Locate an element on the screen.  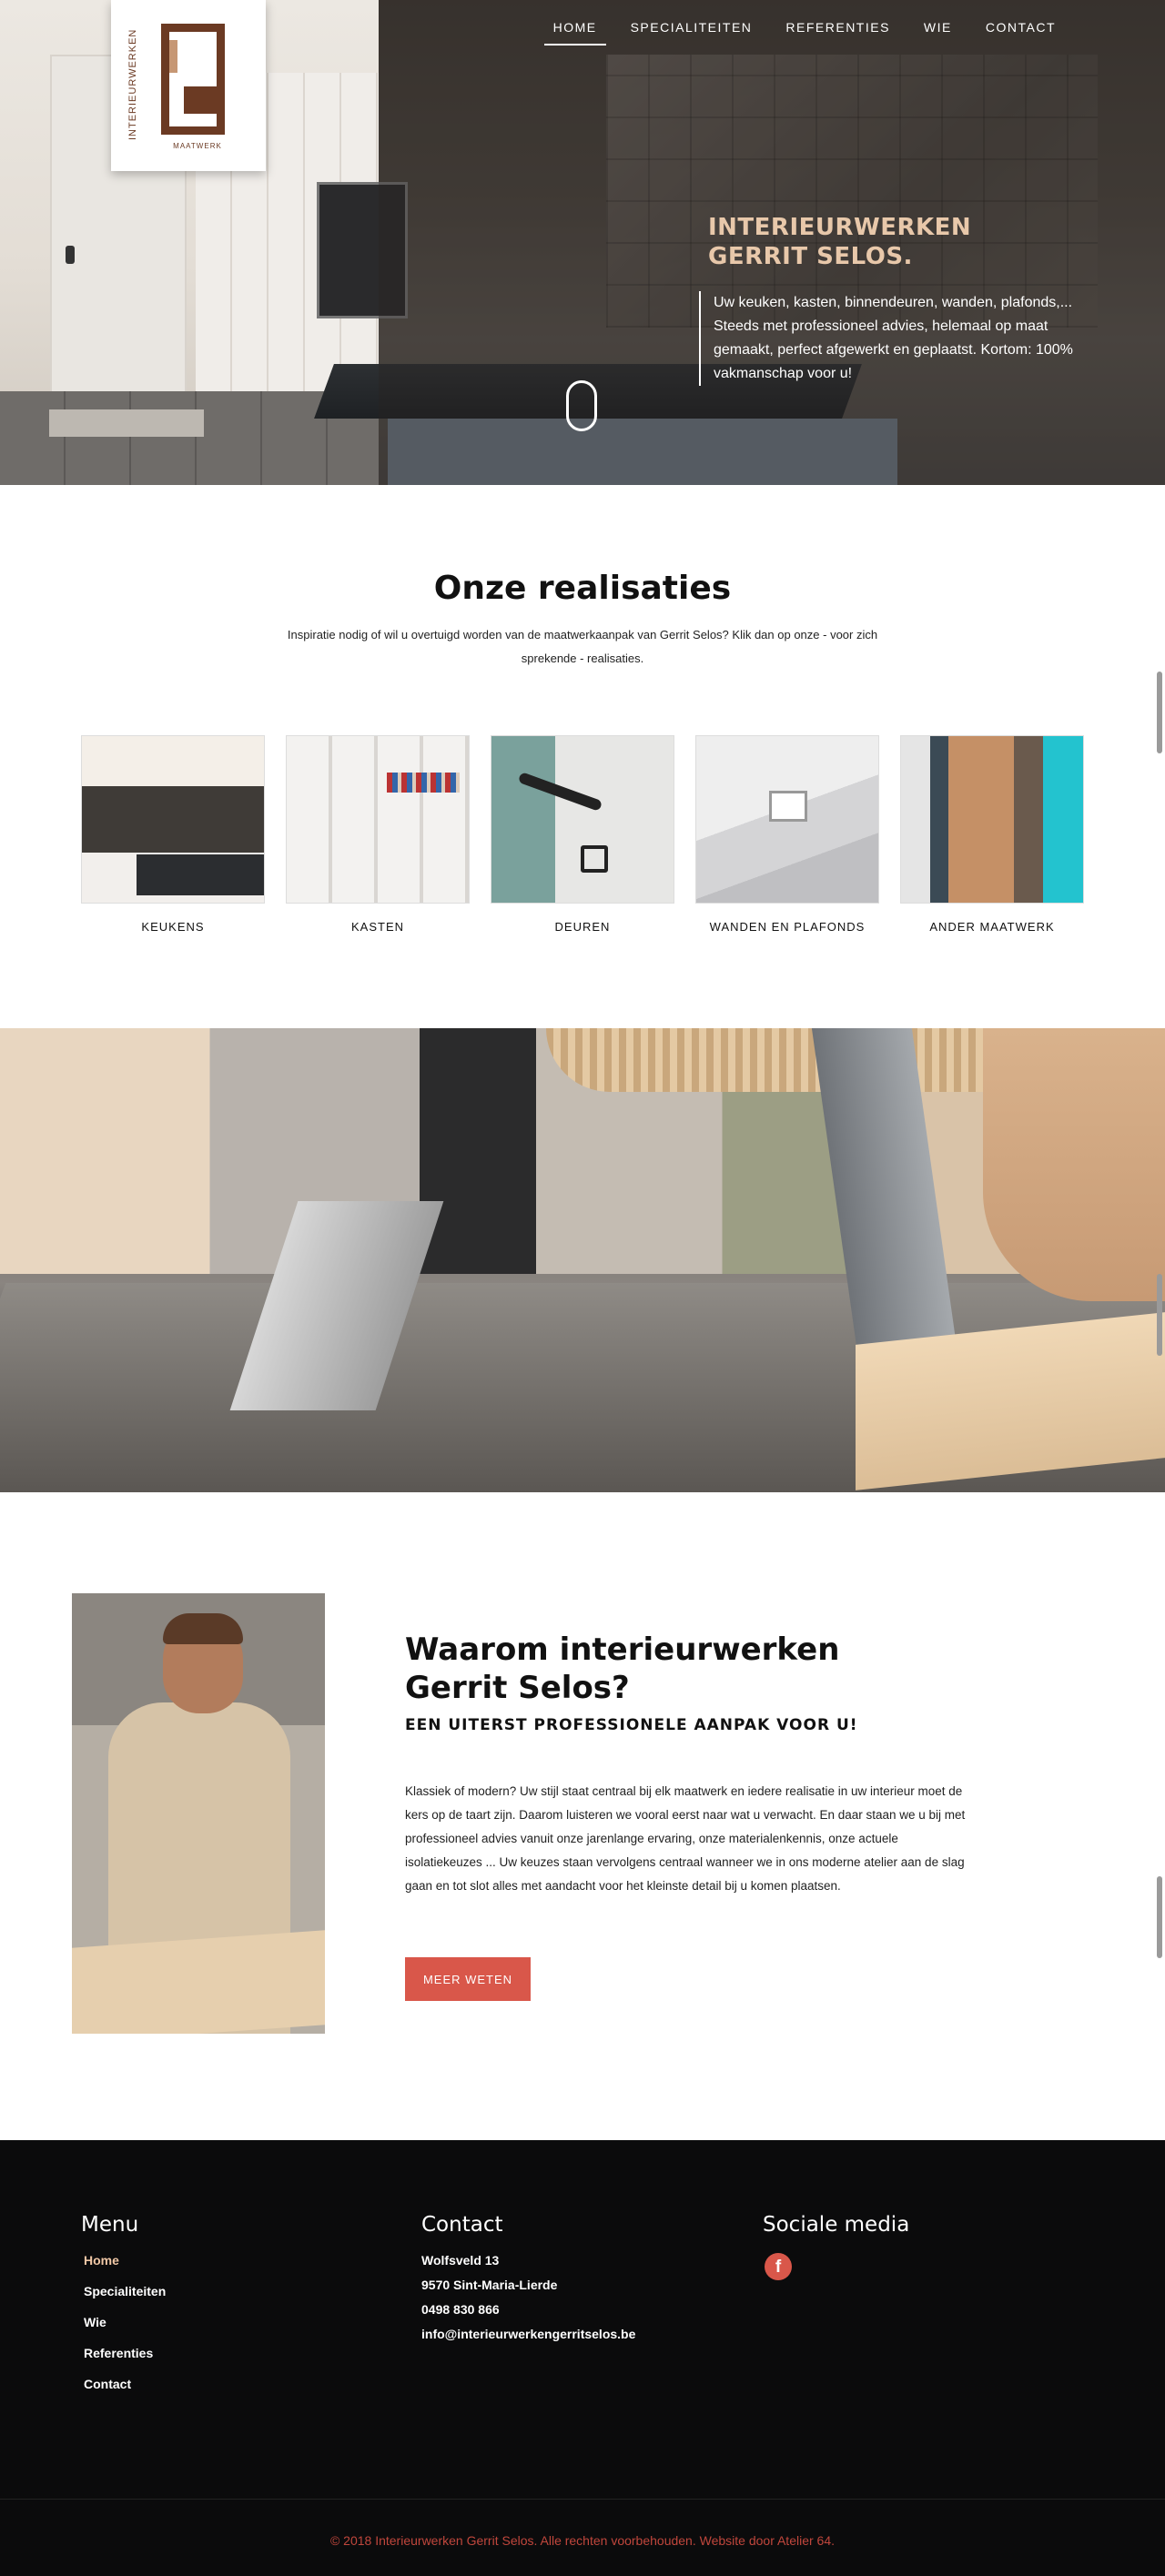
contact-city: 9570 Sint-Maria-Lierde is located at coordinates (490, 2285).